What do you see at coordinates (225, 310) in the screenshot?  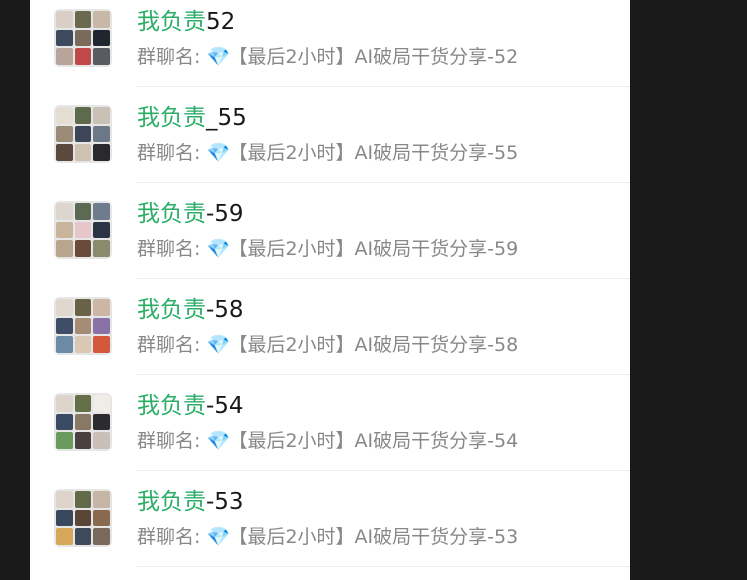 I see `name-suffix: -58` at bounding box center [225, 310].